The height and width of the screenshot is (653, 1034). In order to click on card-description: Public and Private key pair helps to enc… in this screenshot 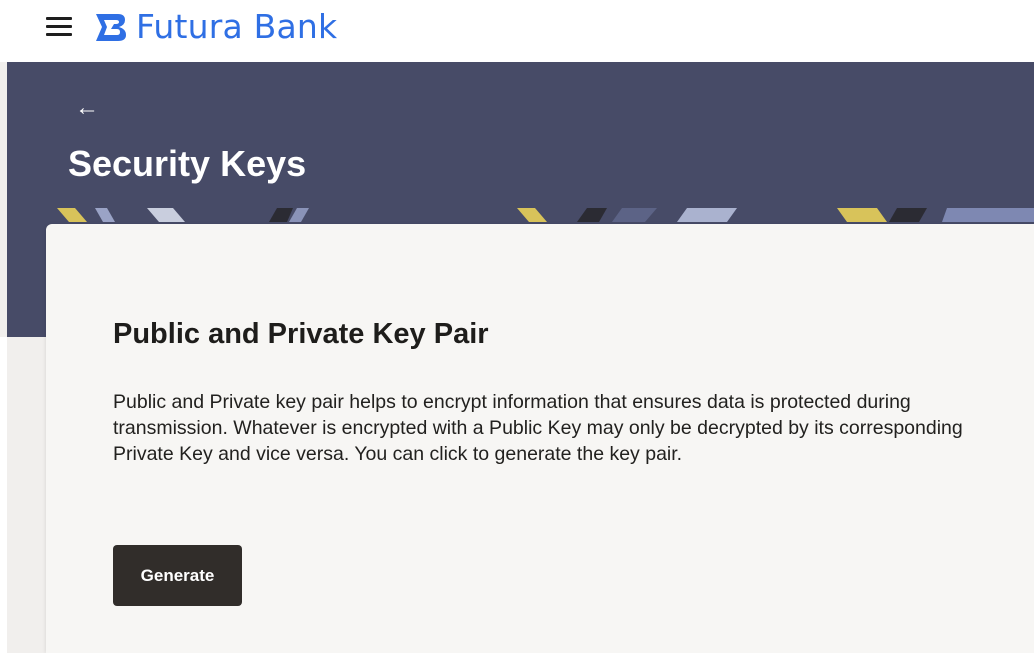, I will do `click(538, 428)`.